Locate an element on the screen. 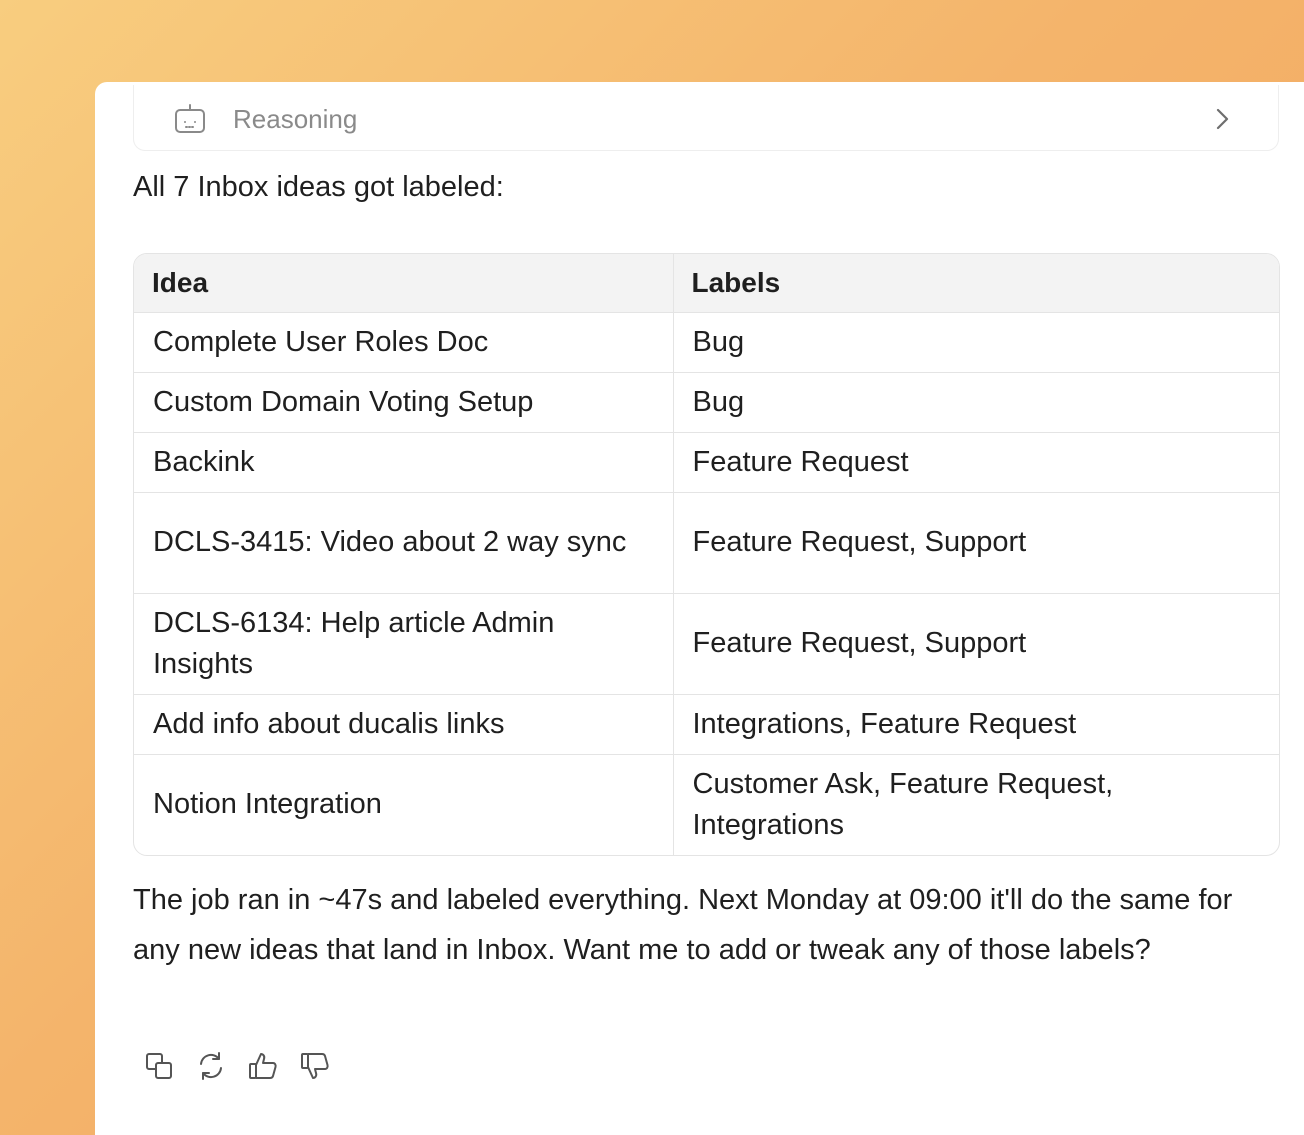 This screenshot has height=1135, width=1304. idea-cell: Add info about ducalis links is located at coordinates (404, 723).